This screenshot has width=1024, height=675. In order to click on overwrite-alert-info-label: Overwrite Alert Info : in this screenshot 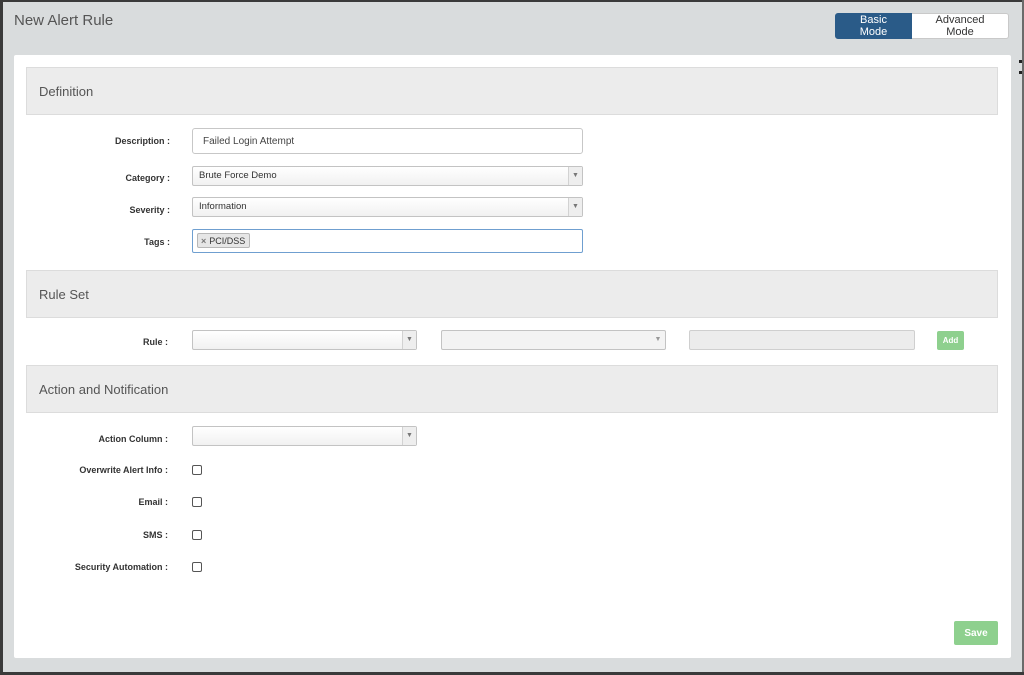, I will do `click(123, 470)`.